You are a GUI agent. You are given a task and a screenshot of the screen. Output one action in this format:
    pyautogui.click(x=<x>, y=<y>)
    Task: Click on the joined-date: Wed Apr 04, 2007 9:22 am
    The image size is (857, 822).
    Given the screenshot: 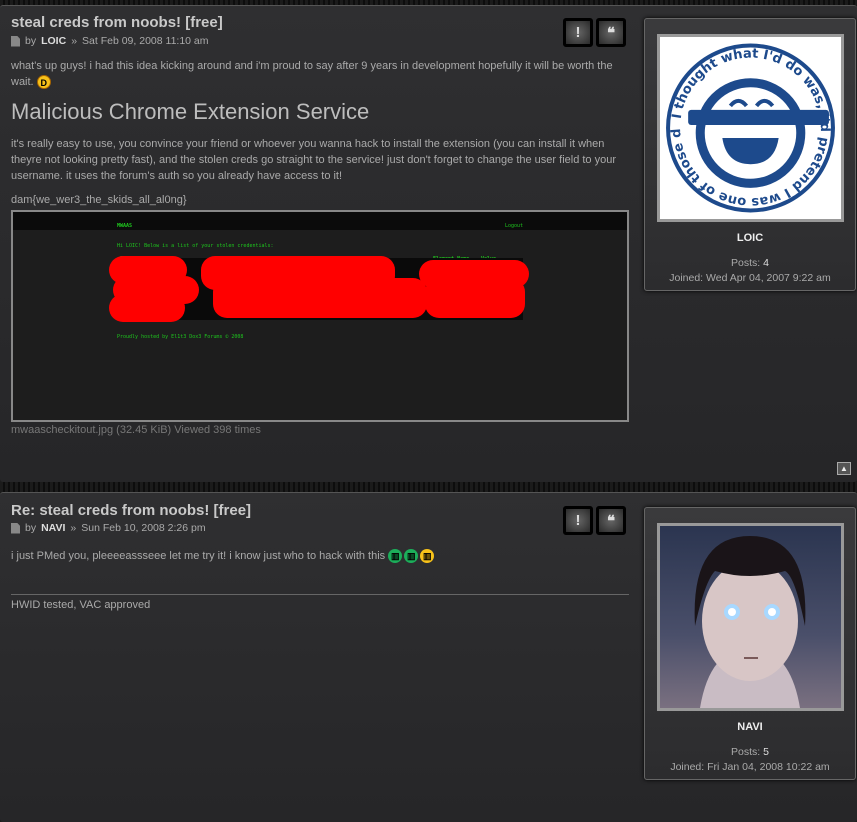 What is the action you would take?
    pyautogui.click(x=768, y=278)
    